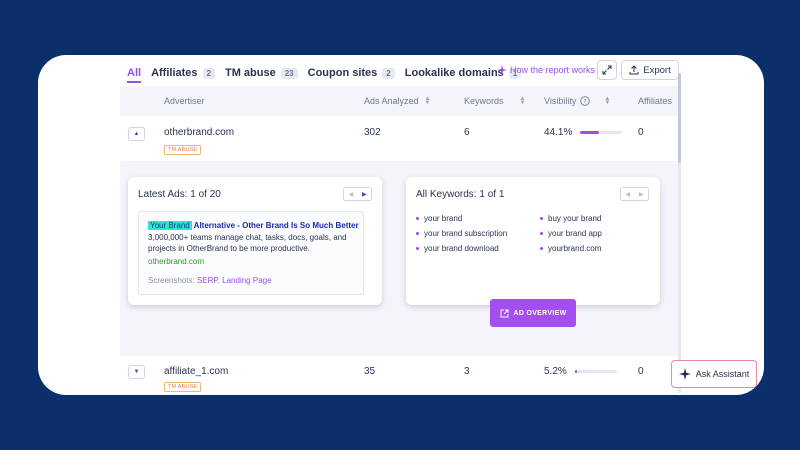 This screenshot has width=800, height=450. Describe the element at coordinates (461, 233) in the screenshot. I see `keyword-item: your brand subscription` at that location.